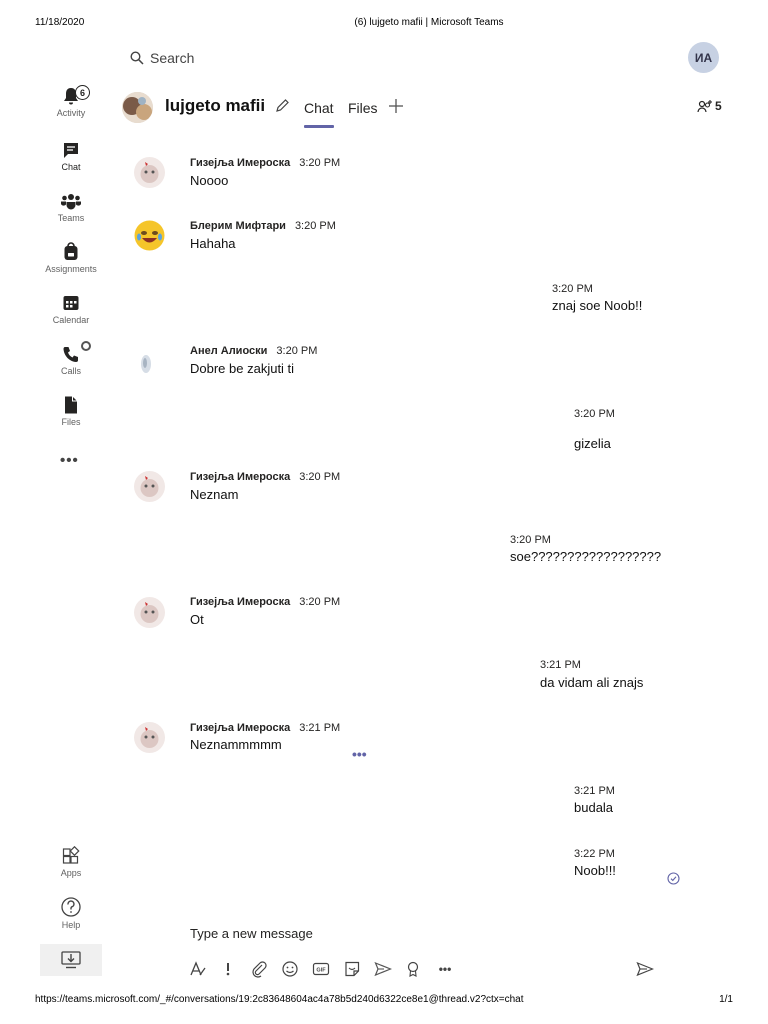  Describe the element at coordinates (71, 218) in the screenshot. I see `rail-label-teams: Teams` at that location.